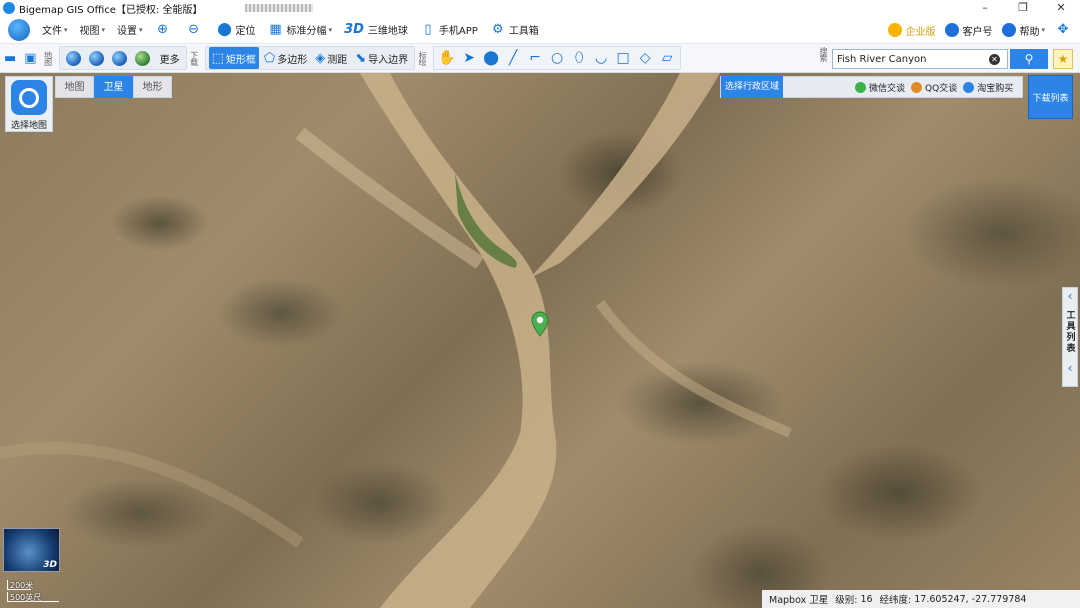 The image size is (1080, 608). I want to click on download-list-label: 下载列表, so click(1050, 98).